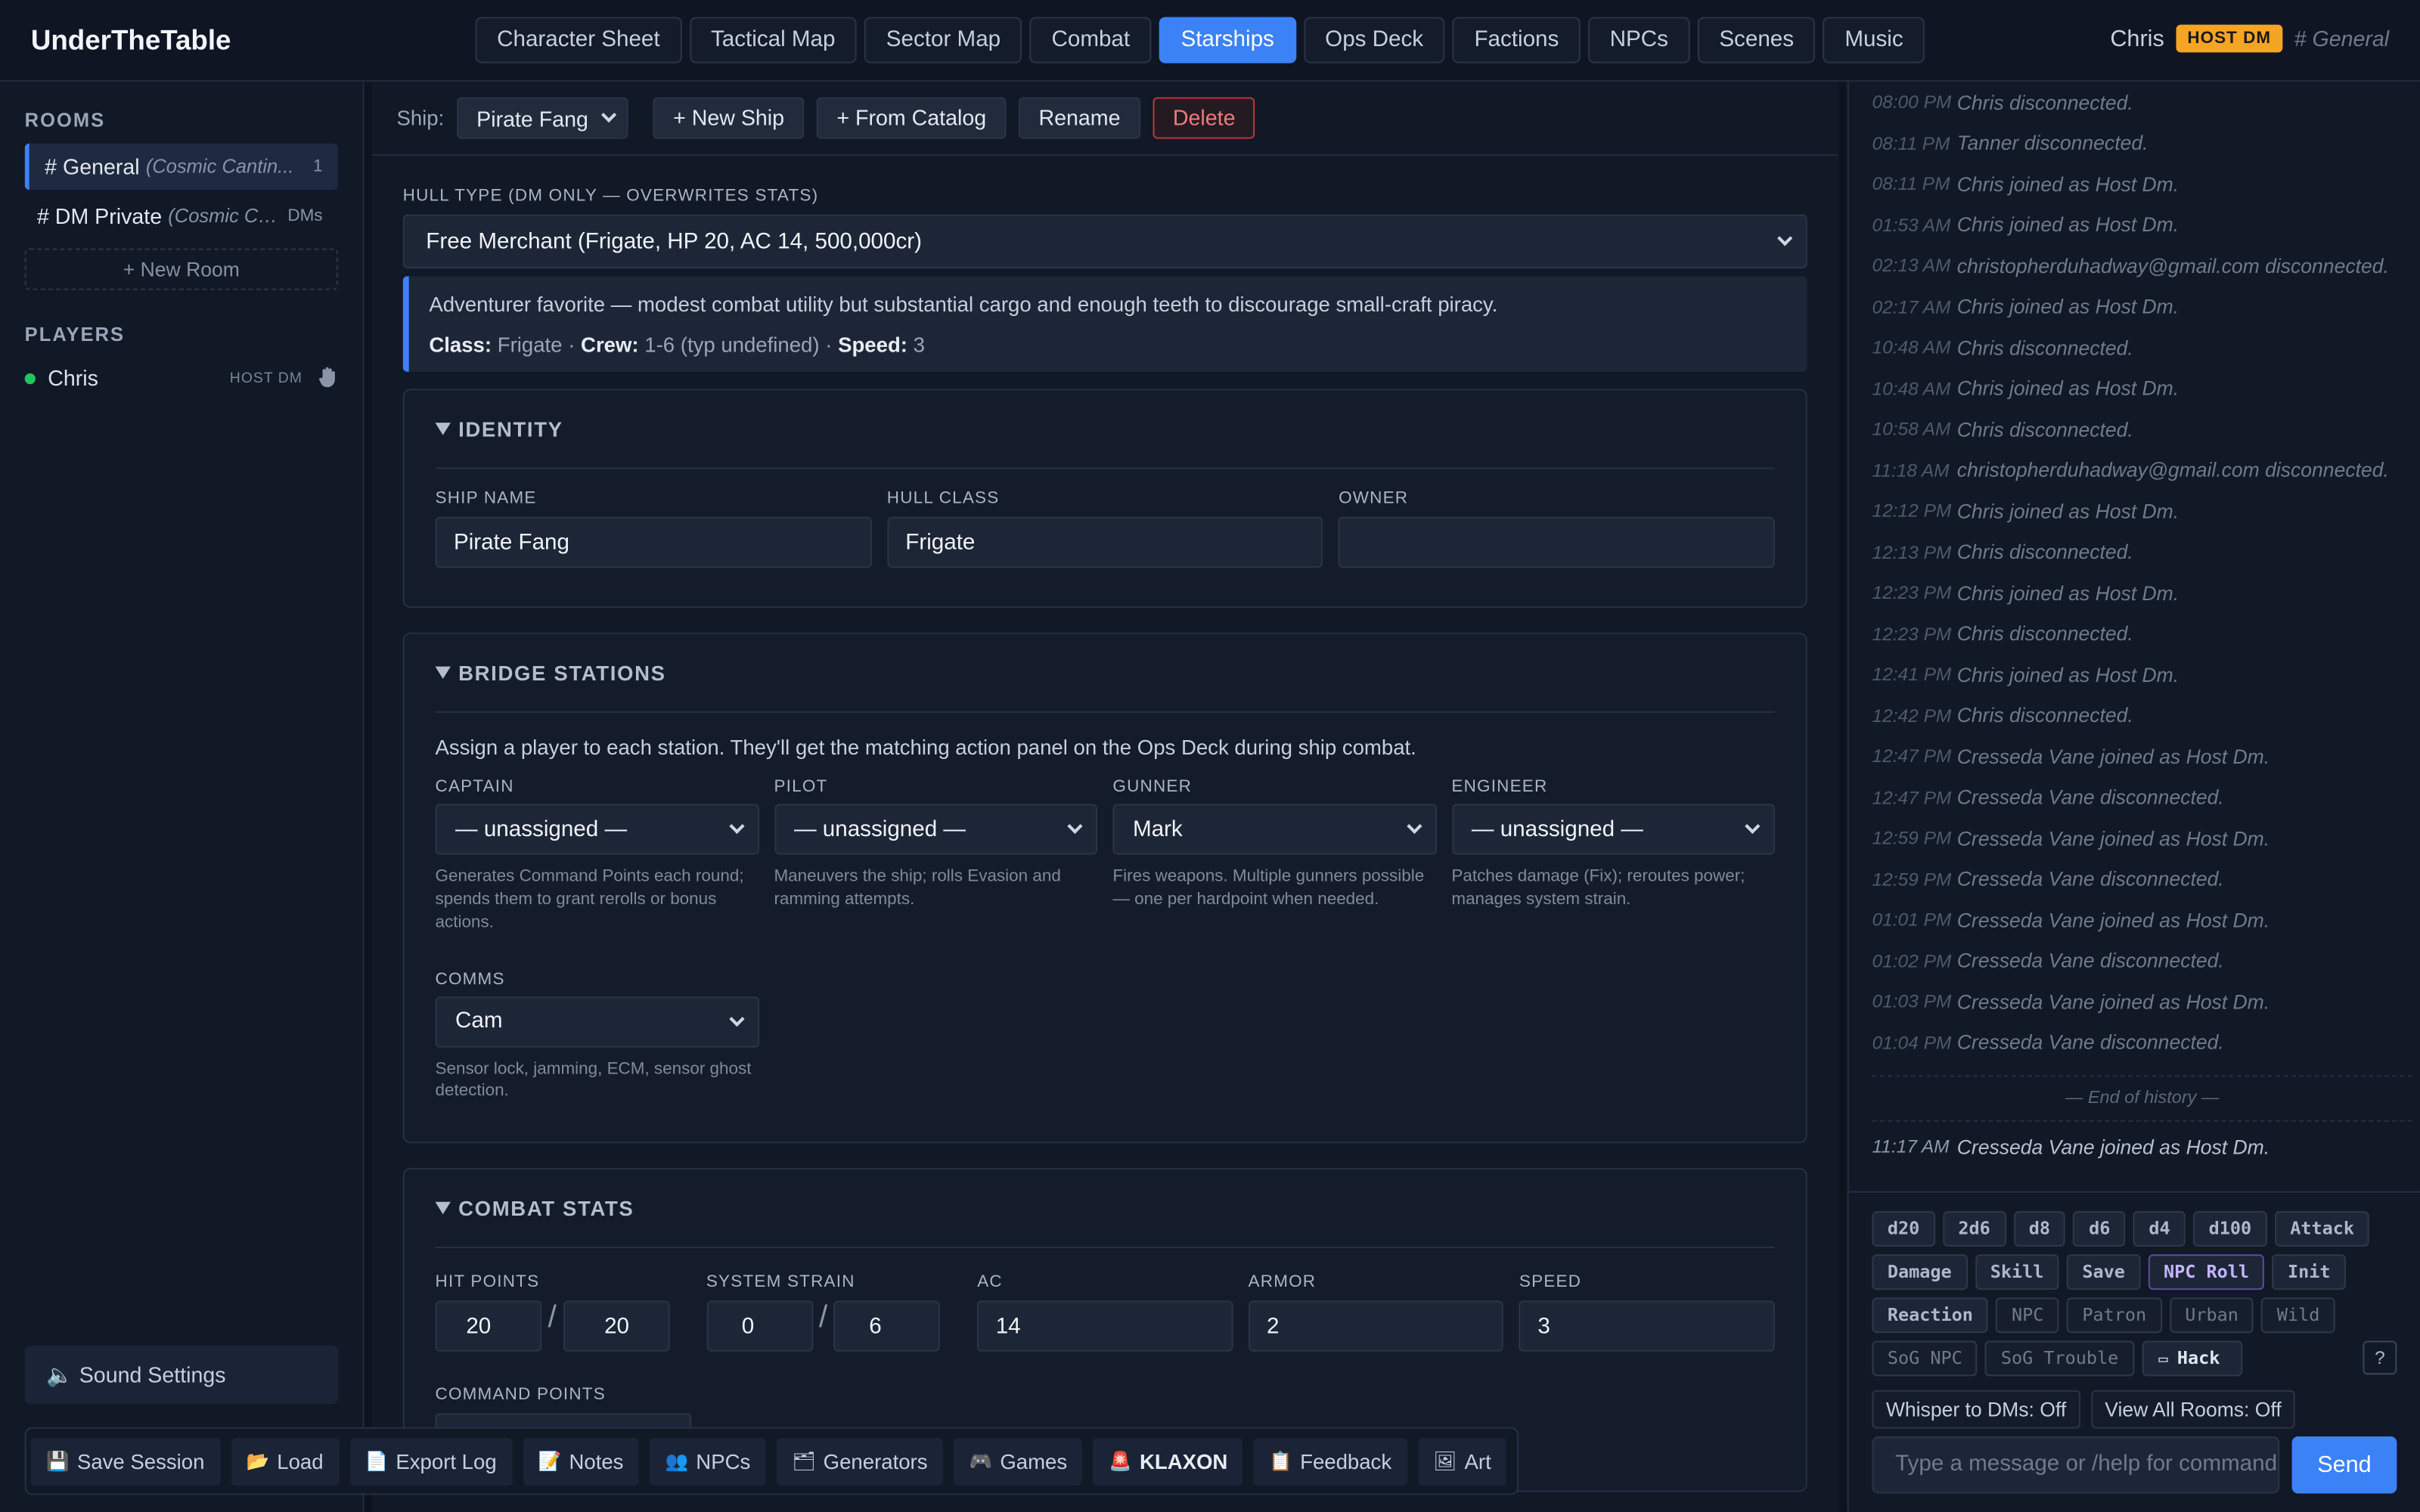  Describe the element at coordinates (597, 1021) in the screenshot. I see `comms-select: Cam` at that location.